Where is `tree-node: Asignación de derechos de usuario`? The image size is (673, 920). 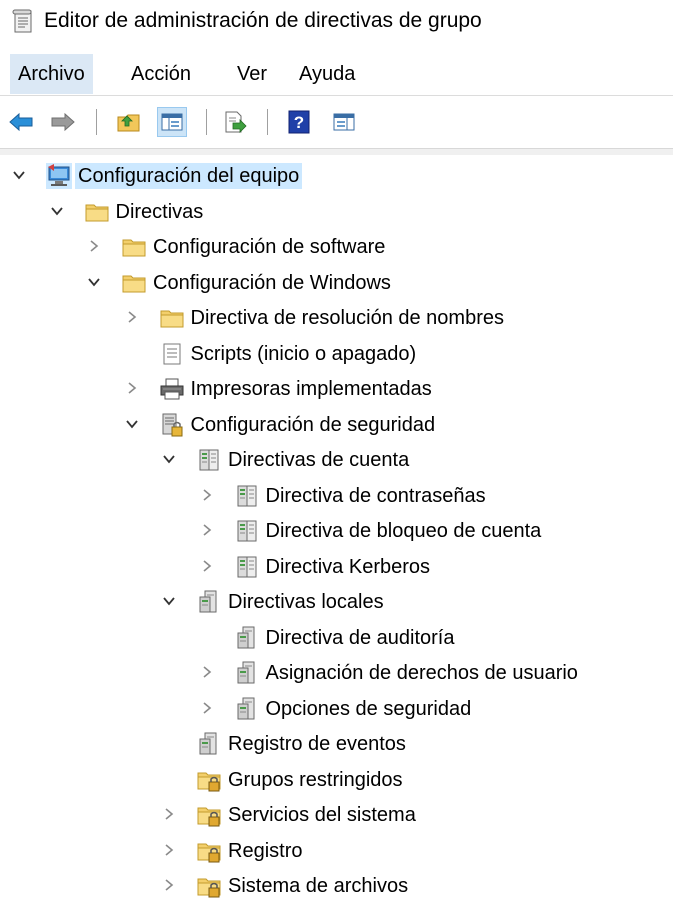 tree-node: Asignación de derechos de usuario is located at coordinates (336, 673).